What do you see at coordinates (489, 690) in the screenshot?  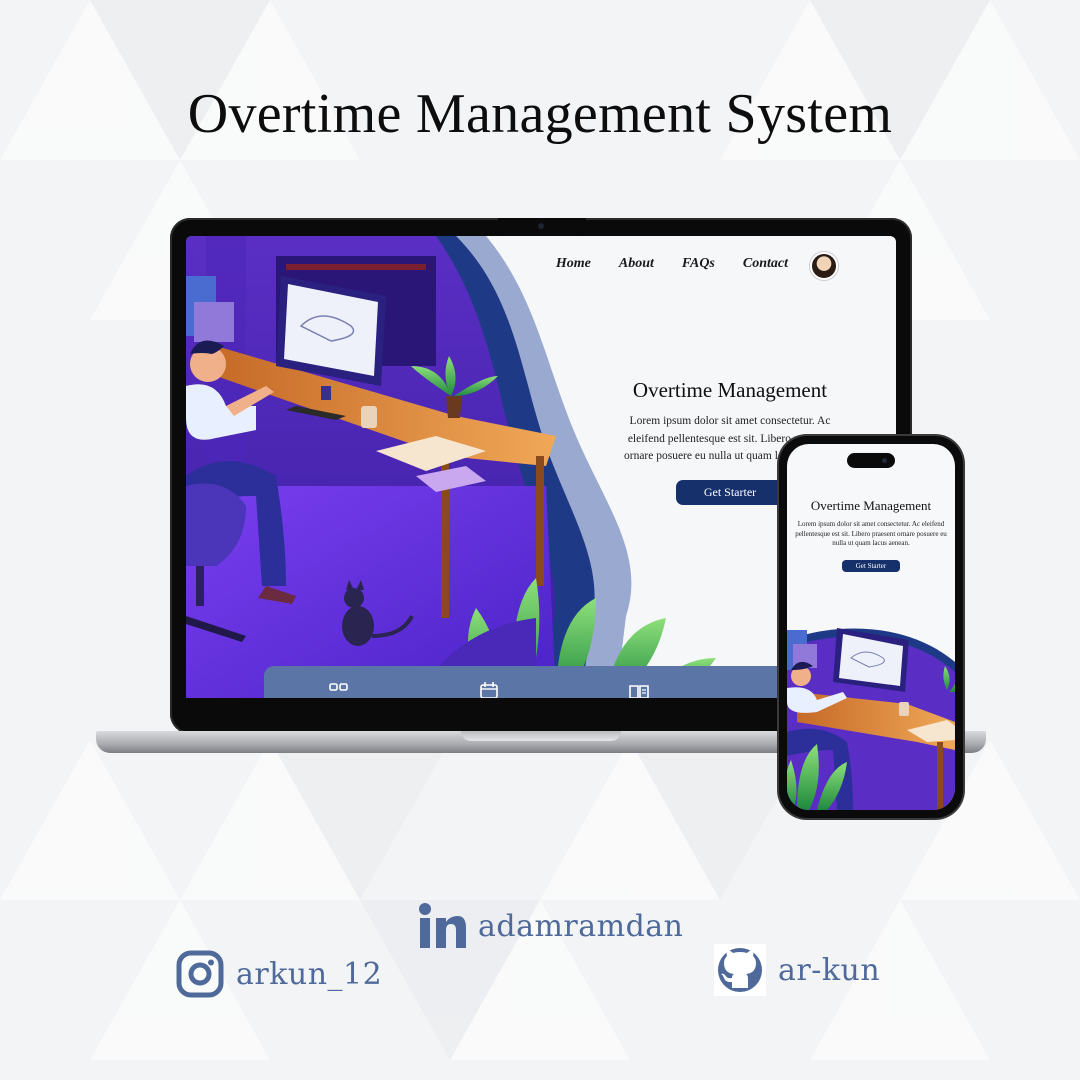 I see `calendar-icon` at bounding box center [489, 690].